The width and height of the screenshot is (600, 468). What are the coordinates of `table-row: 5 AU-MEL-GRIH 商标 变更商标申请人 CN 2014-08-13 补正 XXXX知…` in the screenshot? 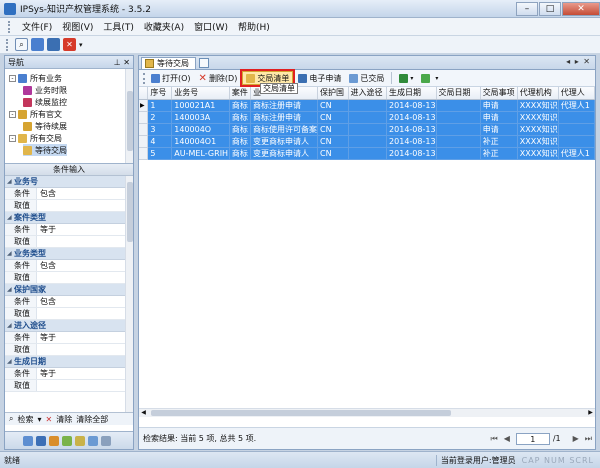 It's located at (367, 153).